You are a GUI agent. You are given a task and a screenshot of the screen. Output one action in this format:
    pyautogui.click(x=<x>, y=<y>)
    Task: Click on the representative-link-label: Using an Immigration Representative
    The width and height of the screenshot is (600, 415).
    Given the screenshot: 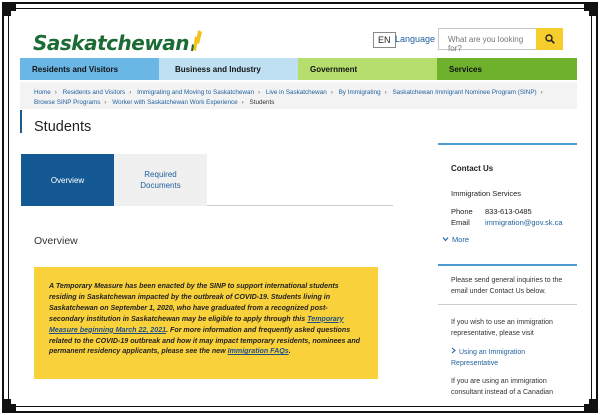 What is the action you would take?
    pyautogui.click(x=488, y=358)
    